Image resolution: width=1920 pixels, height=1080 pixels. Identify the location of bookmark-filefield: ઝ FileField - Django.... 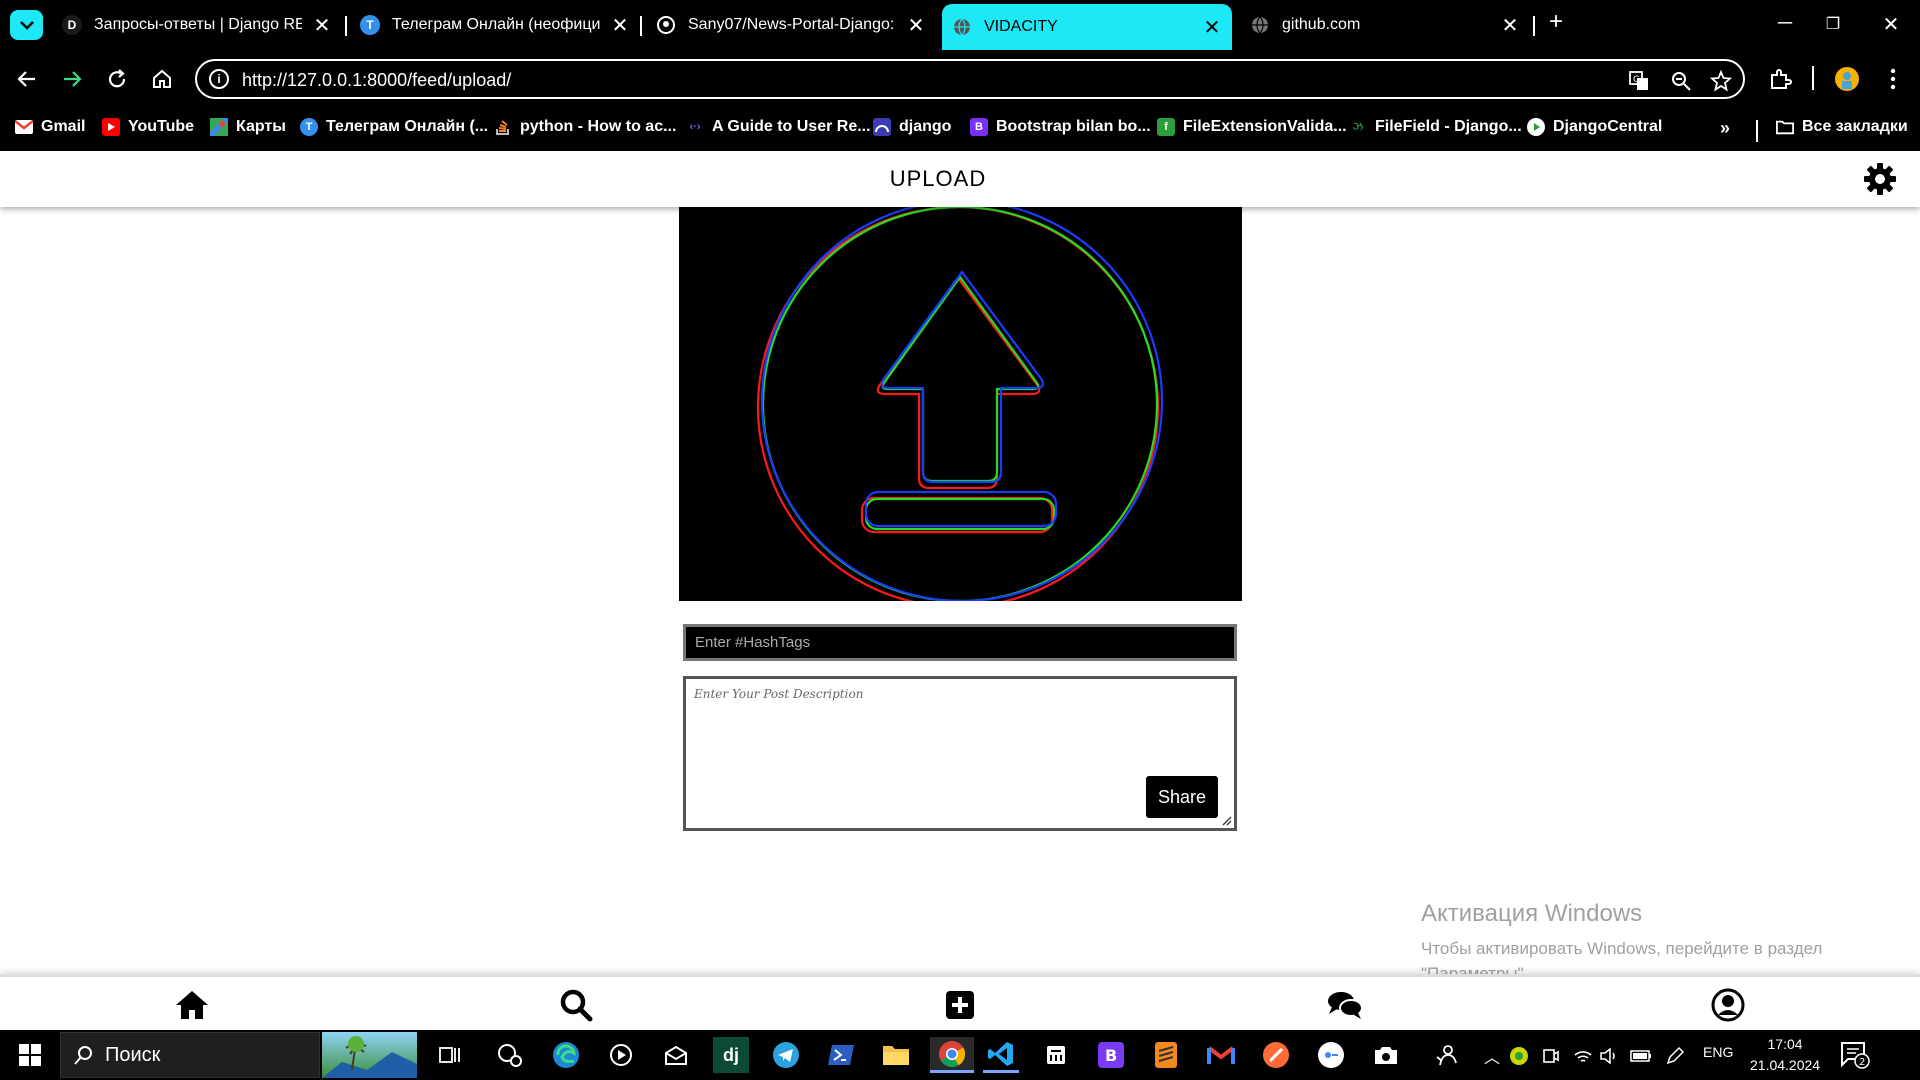
(1435, 127).